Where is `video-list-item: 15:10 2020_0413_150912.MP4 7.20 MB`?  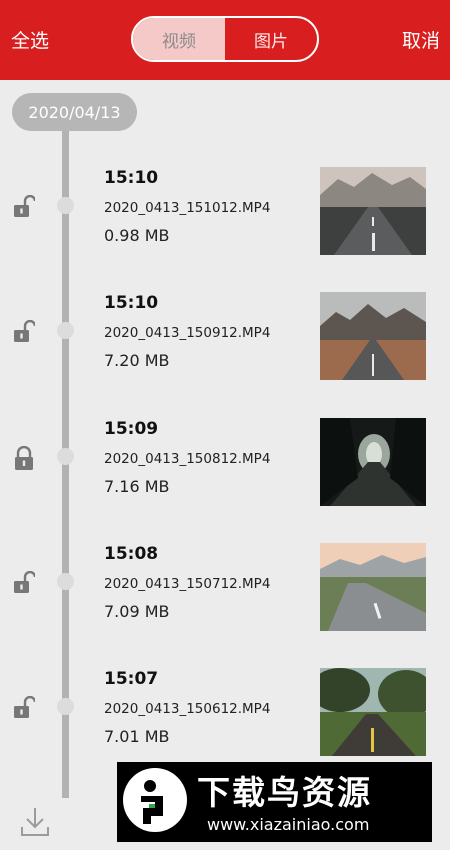
video-list-item: 15:10 2020_0413_150912.MP4 7.20 MB is located at coordinates (225, 342).